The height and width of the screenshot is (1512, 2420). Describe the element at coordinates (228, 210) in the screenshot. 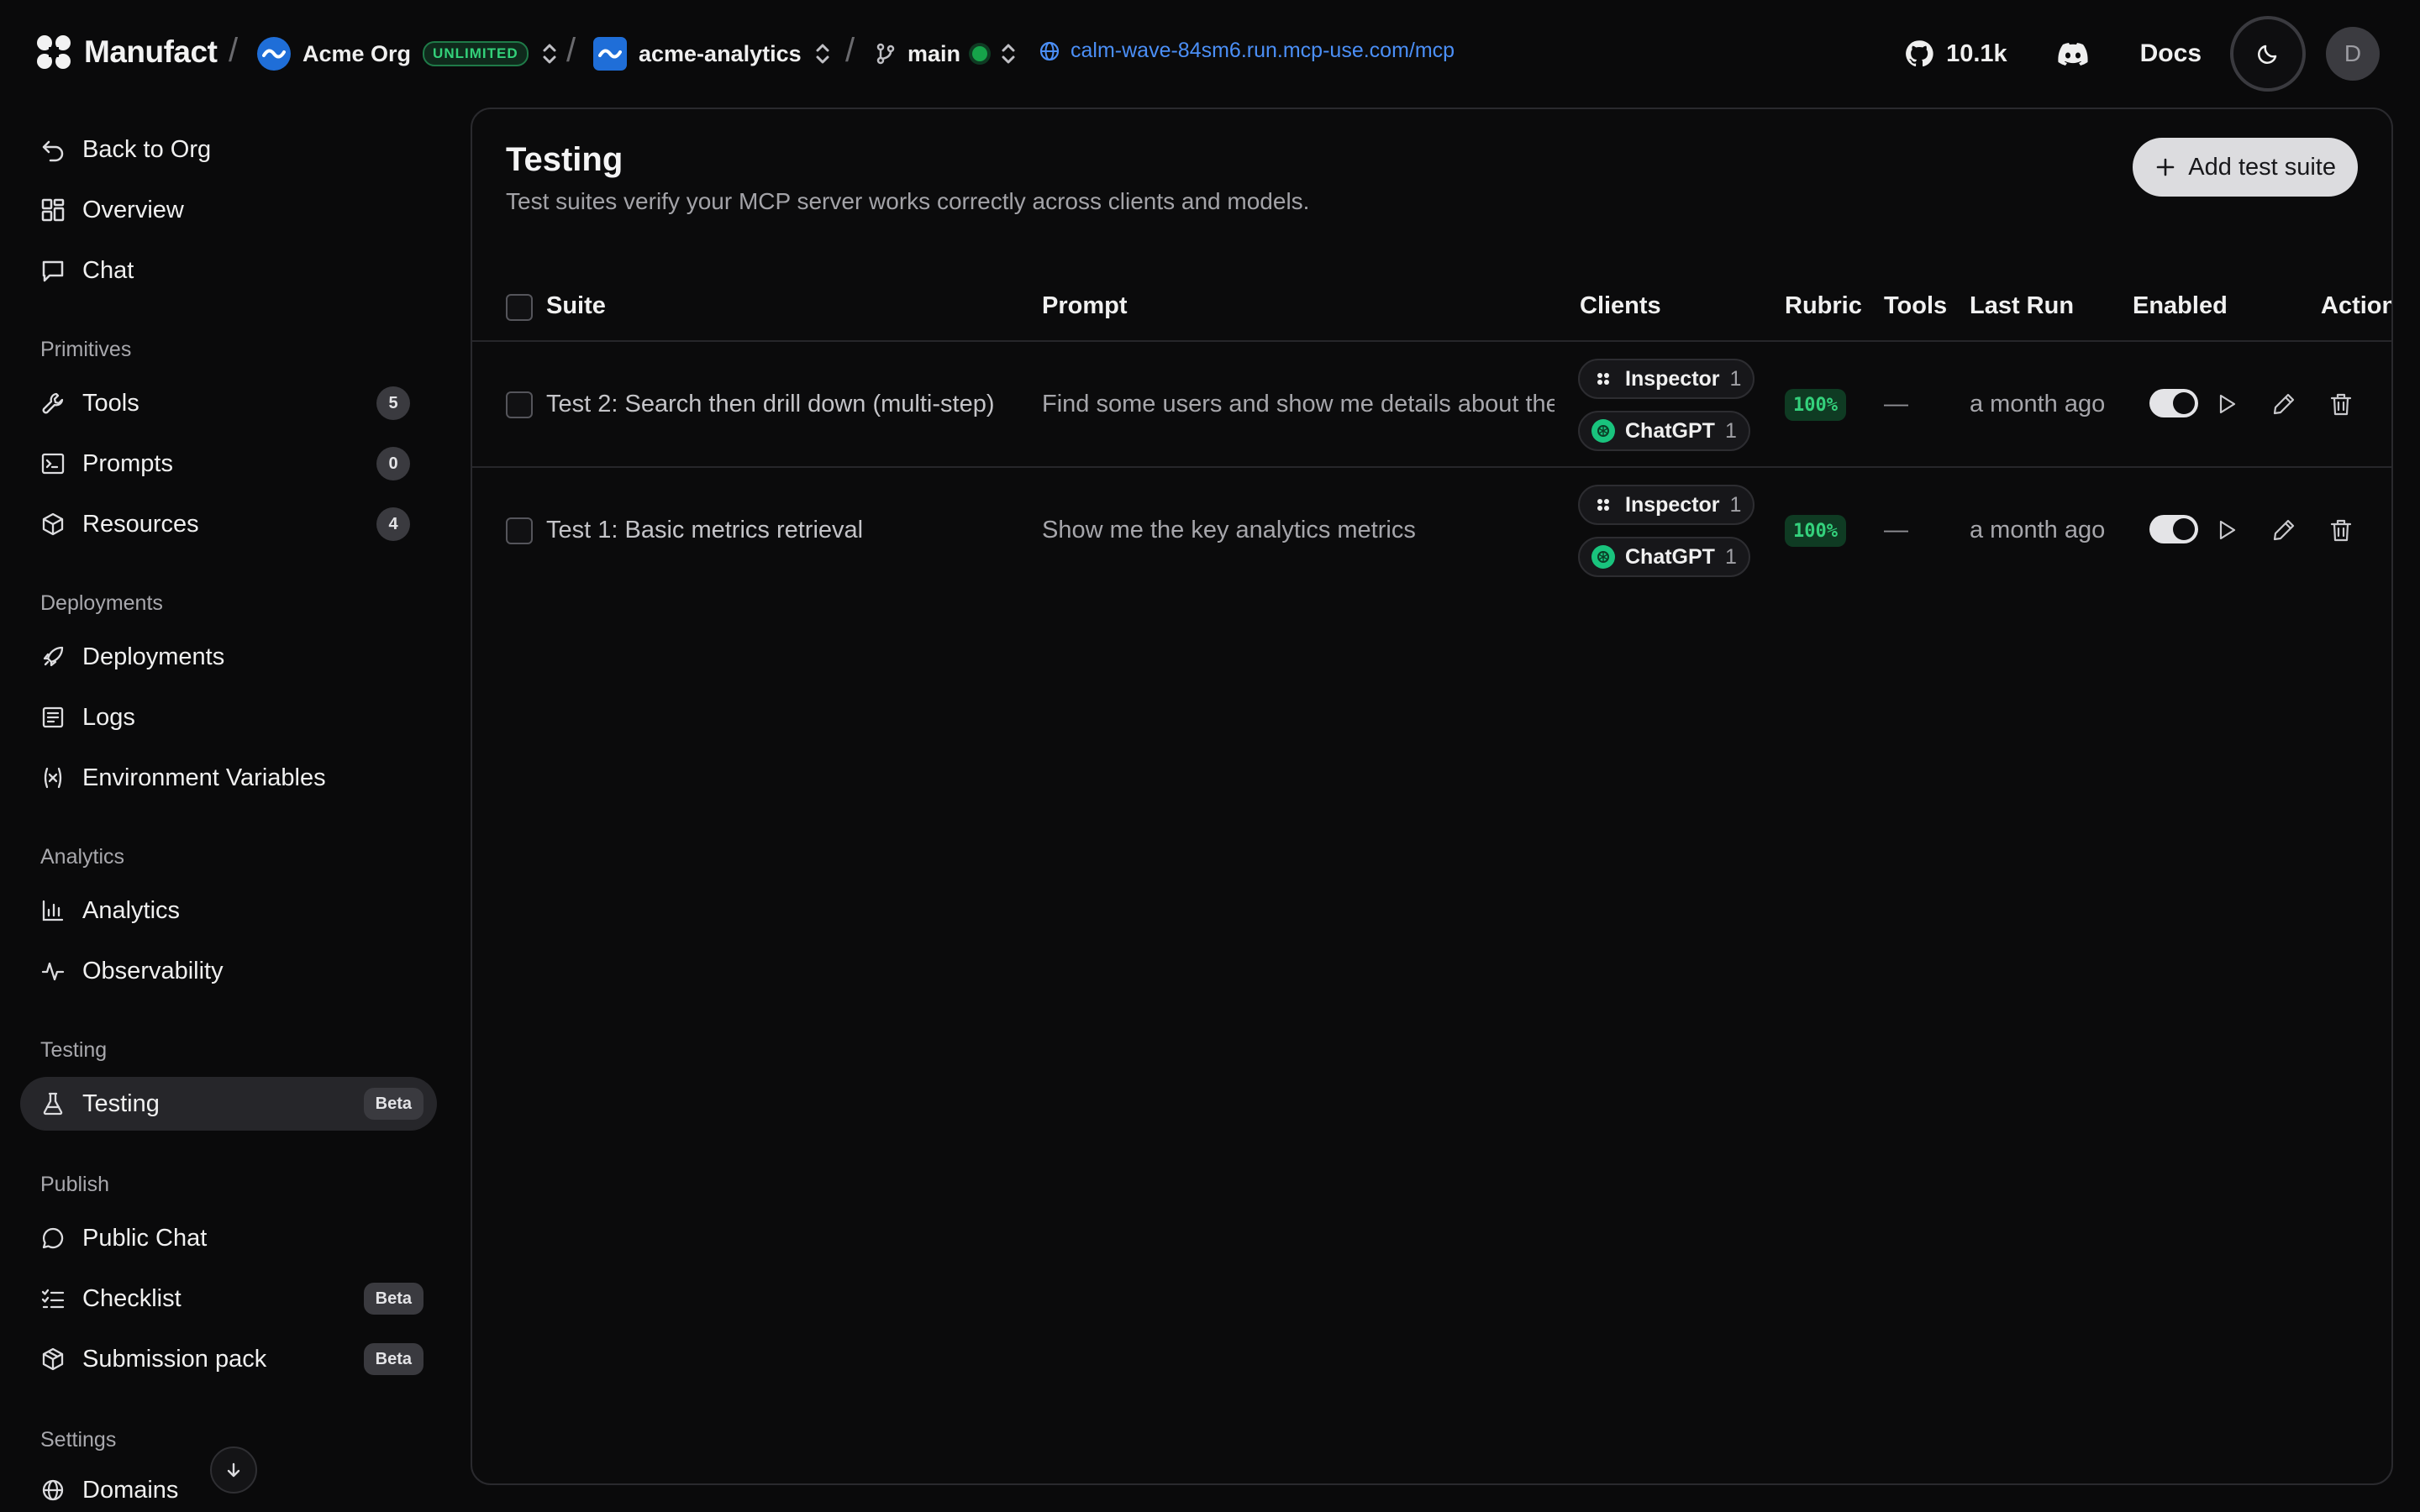

I see `sidebar-item-overview: Overview` at that location.